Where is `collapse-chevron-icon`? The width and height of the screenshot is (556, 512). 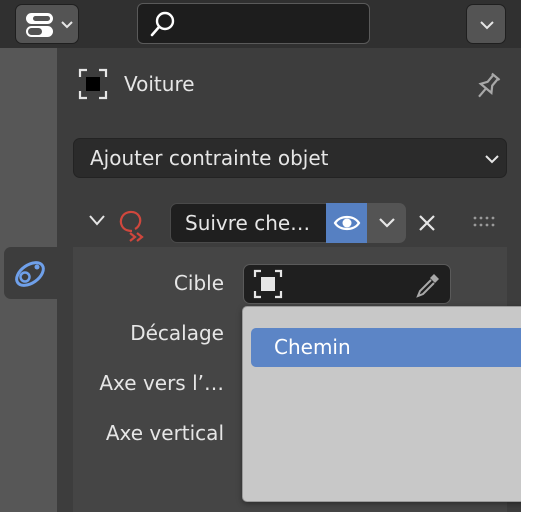
collapse-chevron-icon is located at coordinates (97, 221).